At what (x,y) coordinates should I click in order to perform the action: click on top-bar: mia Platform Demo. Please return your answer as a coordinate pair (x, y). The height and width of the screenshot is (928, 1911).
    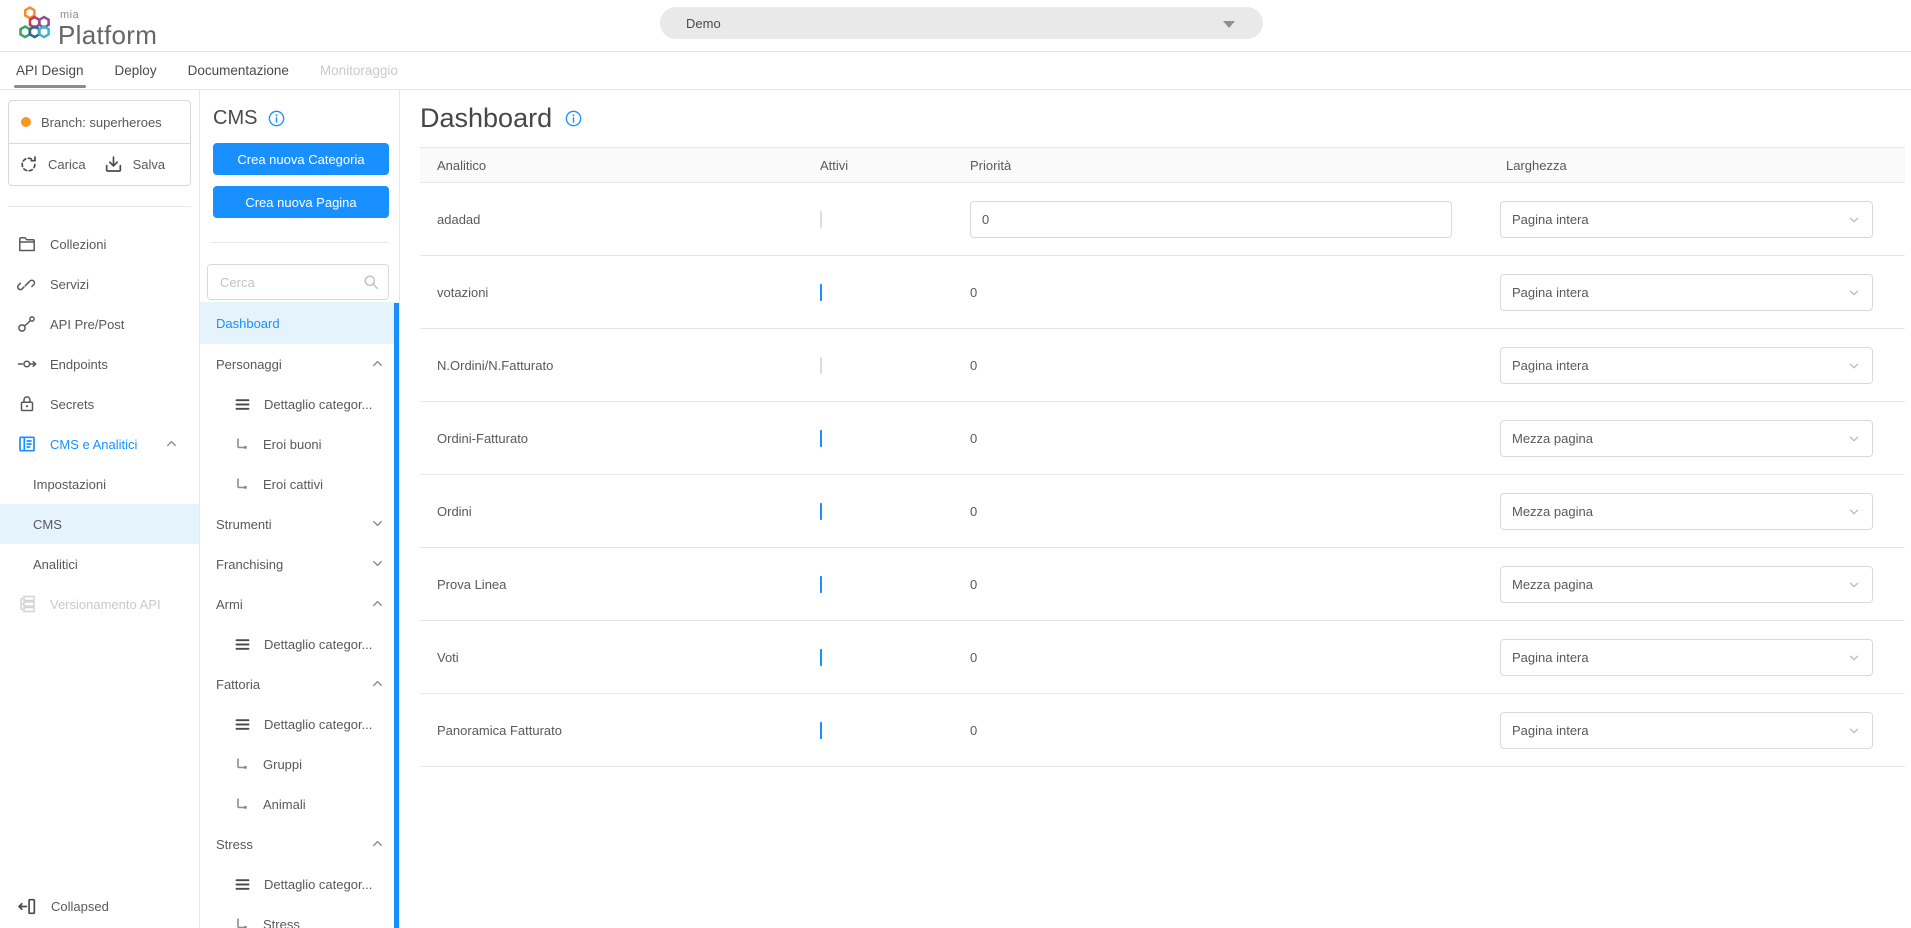
    Looking at the image, I should click on (955, 26).